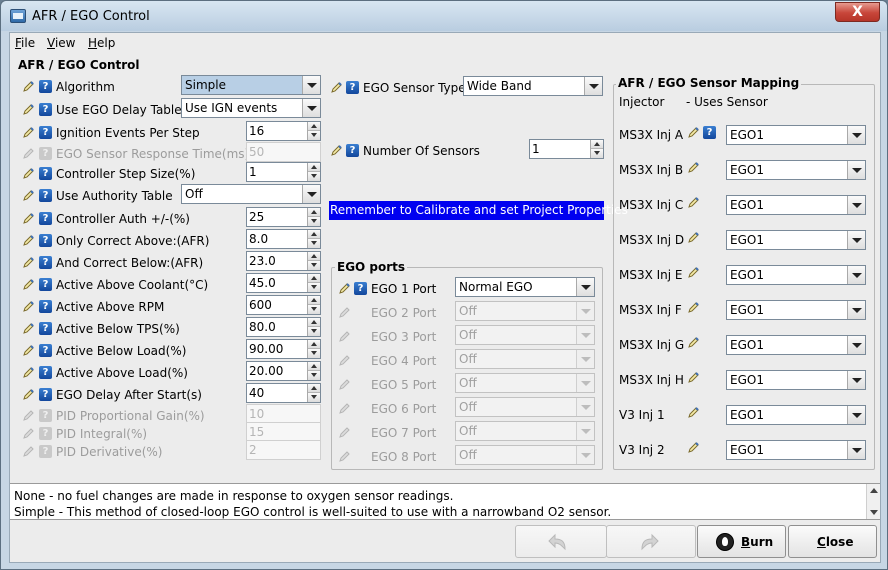 This screenshot has height=570, width=888. I want to click on setting-select: Use IGN events, so click(251, 108).